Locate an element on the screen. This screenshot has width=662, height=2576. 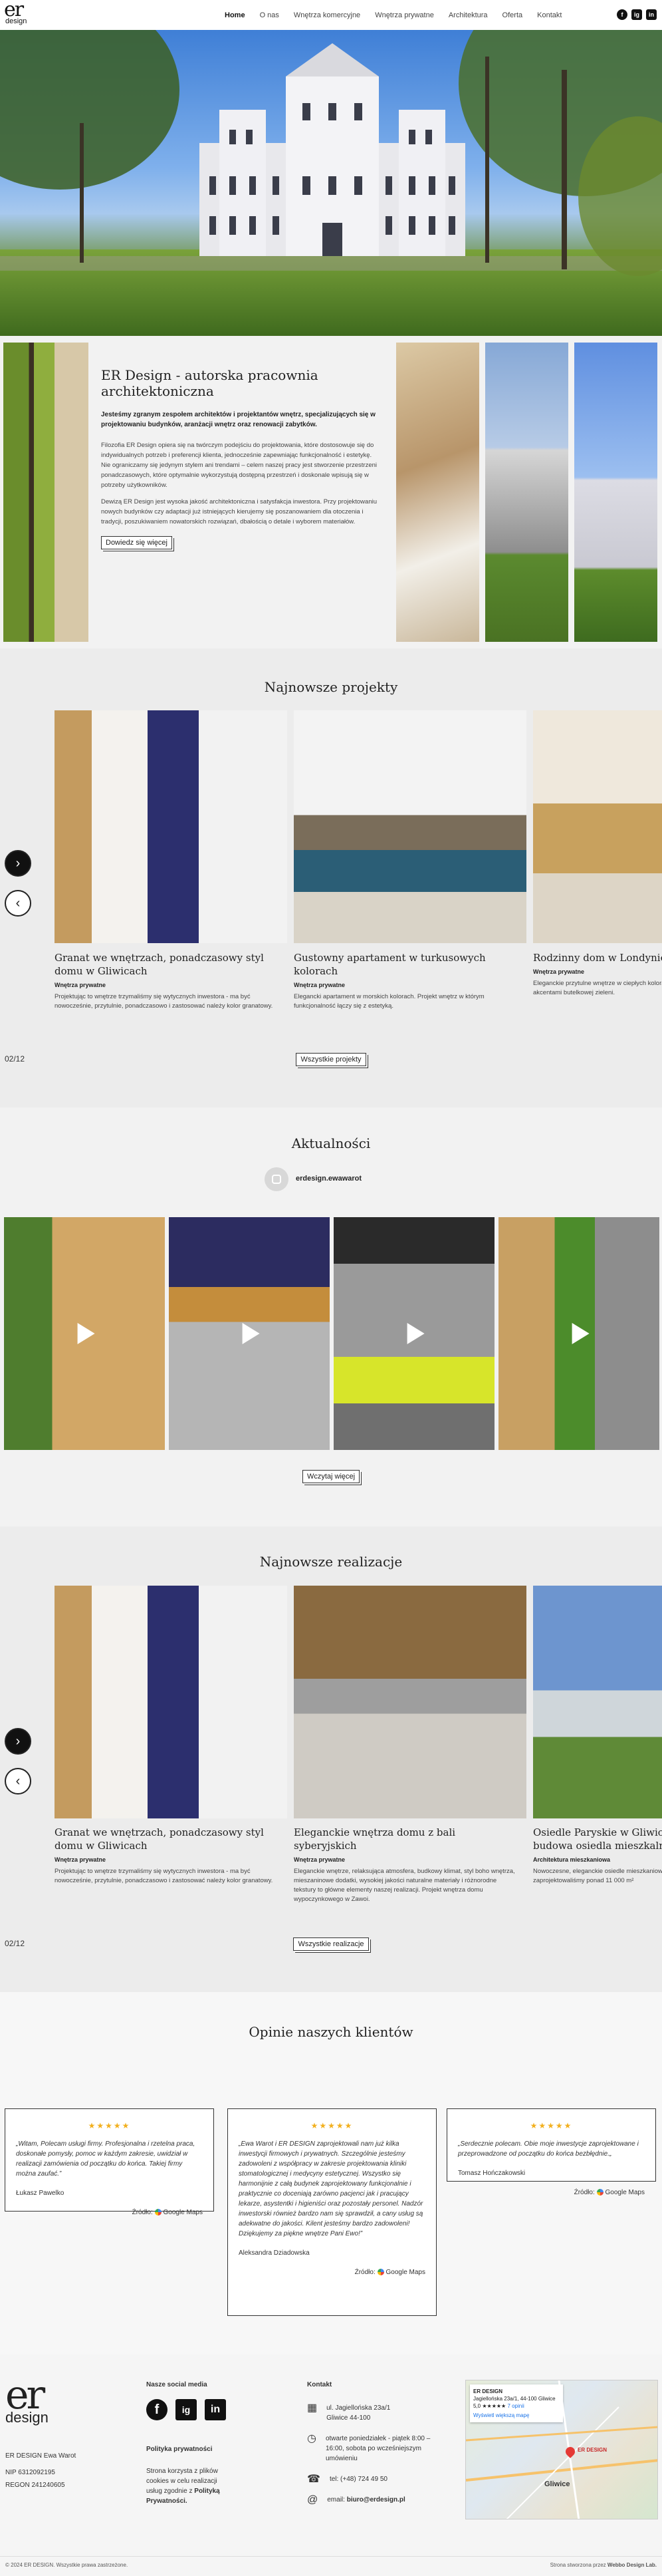
email-link: biuro@erdesign.pl is located at coordinates (376, 2500).